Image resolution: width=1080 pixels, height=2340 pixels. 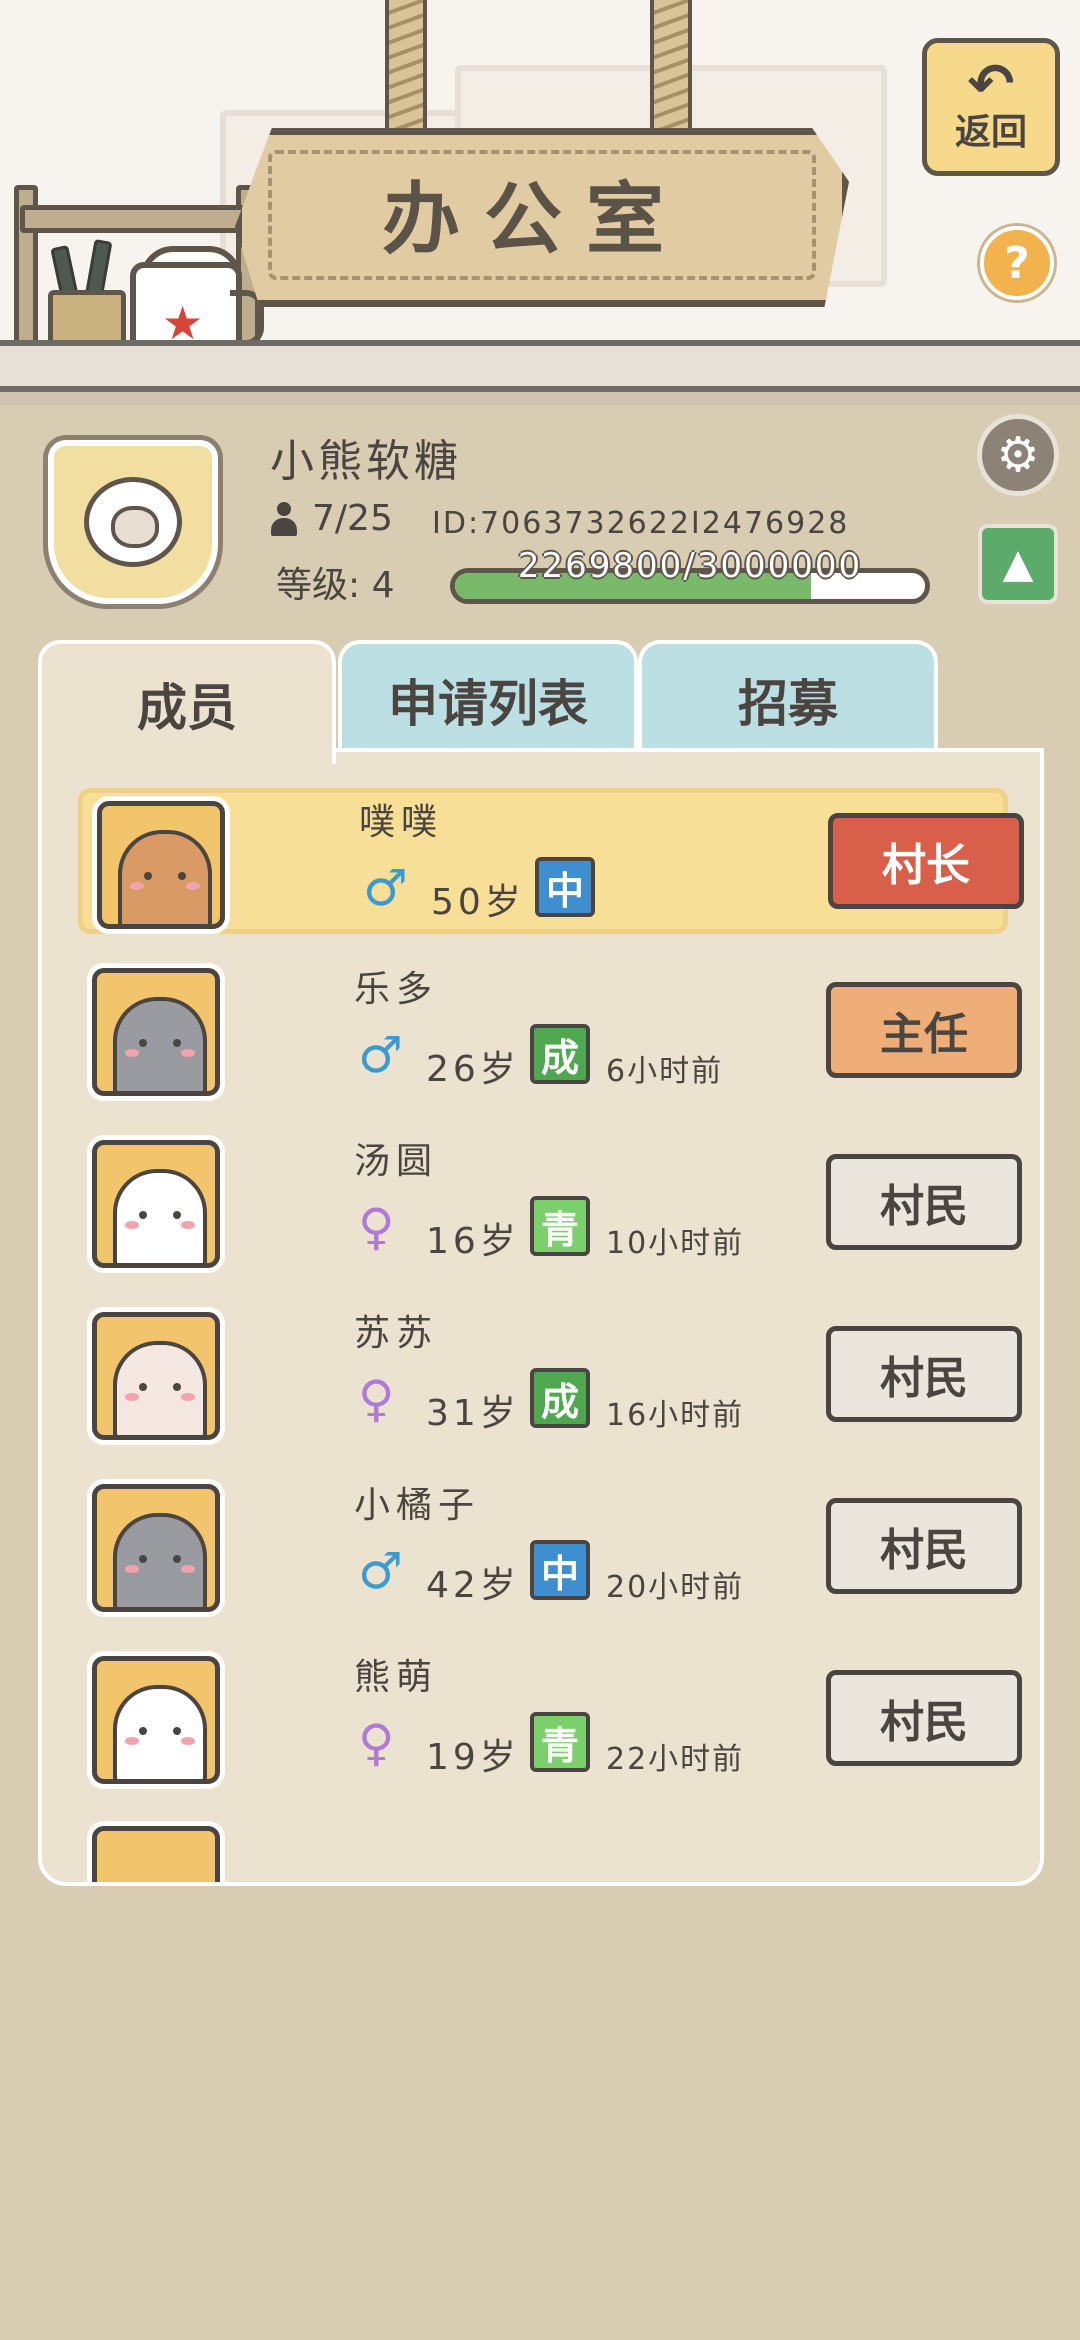 I want to click on tab-members: 成员, so click(x=187, y=702).